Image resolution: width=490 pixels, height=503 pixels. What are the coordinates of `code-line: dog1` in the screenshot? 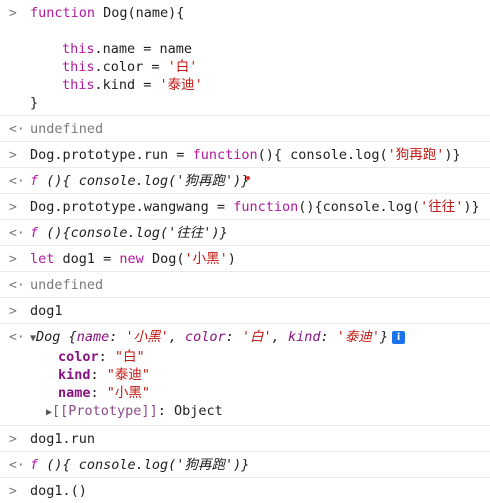 It's located at (260, 311).